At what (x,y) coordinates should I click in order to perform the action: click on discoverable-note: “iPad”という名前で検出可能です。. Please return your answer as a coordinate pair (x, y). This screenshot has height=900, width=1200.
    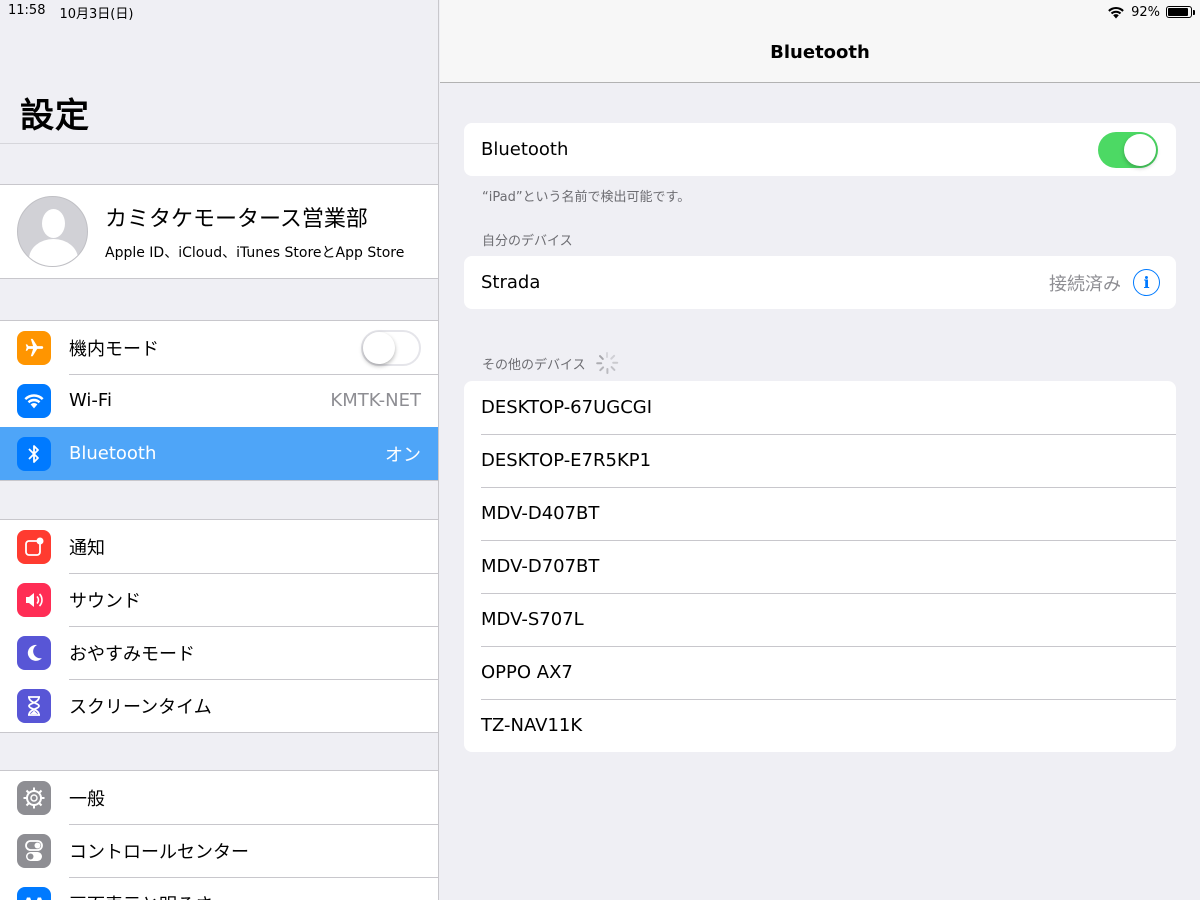
    Looking at the image, I should click on (586, 197).